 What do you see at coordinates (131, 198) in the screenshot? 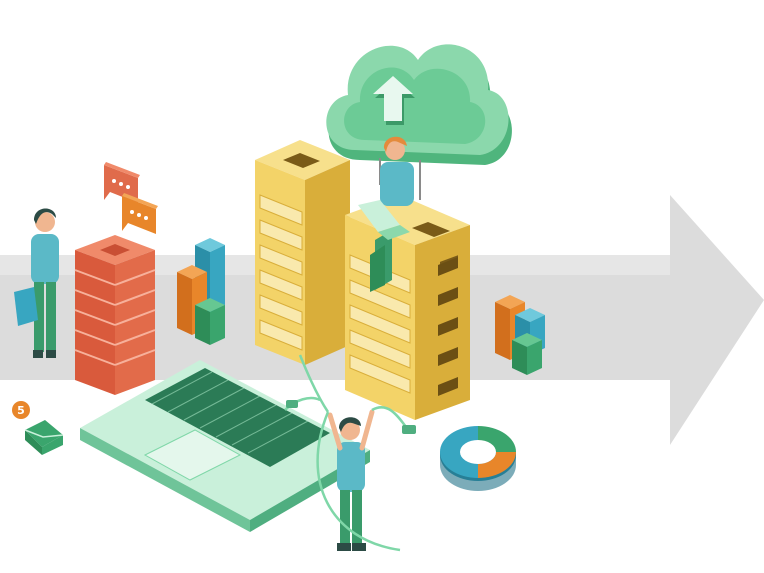
I see `chat-bubble-icon` at bounding box center [131, 198].